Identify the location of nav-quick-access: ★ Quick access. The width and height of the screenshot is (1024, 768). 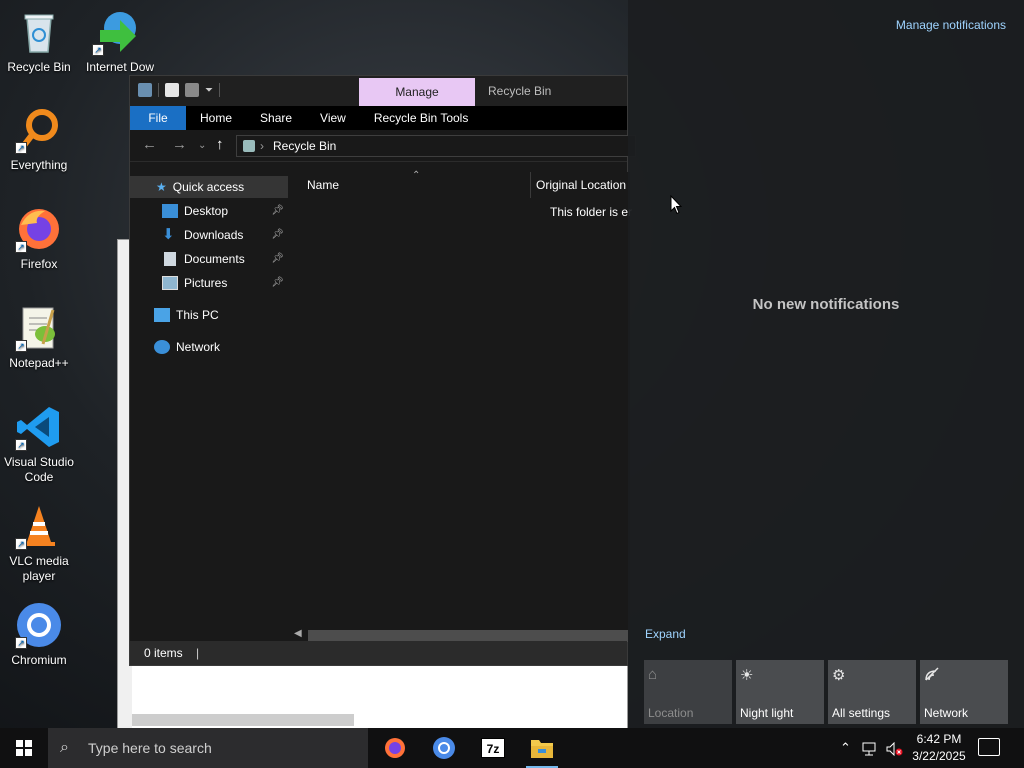
(209, 187).